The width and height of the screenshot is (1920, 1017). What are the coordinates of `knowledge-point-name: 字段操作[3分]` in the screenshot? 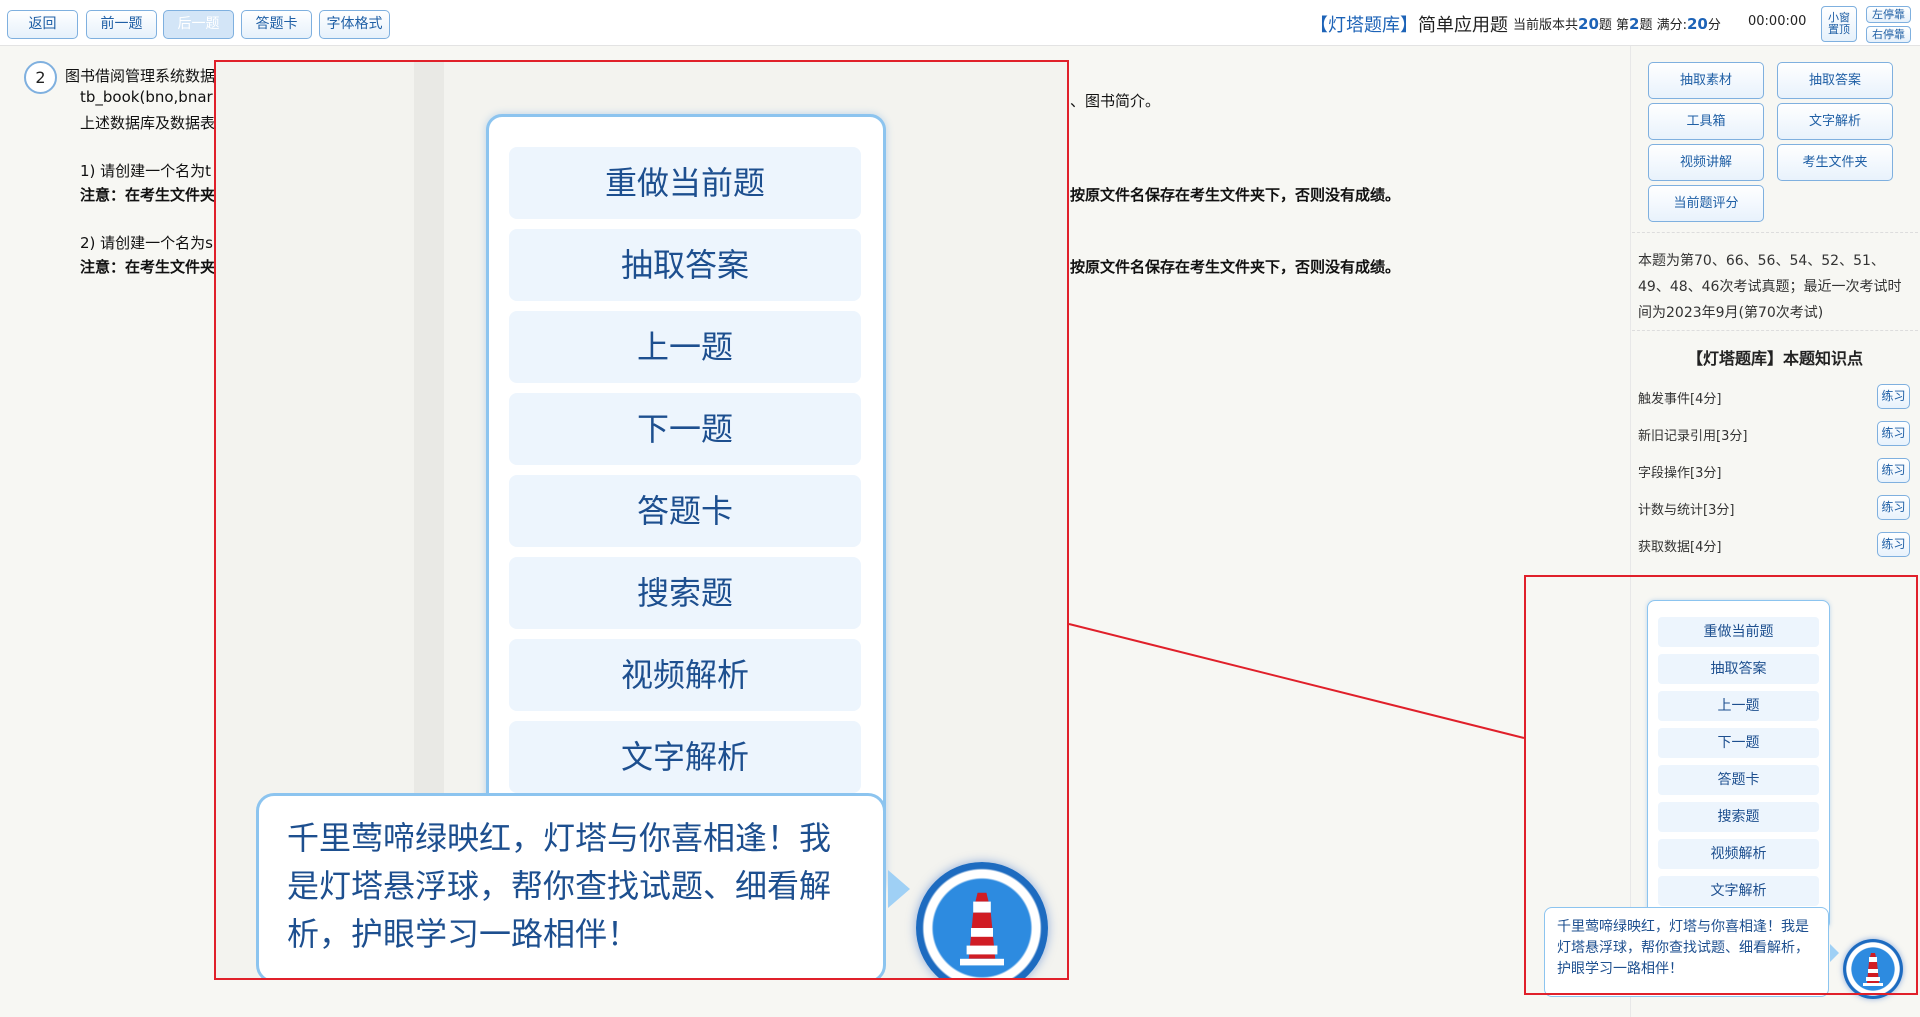 It's located at (1680, 473).